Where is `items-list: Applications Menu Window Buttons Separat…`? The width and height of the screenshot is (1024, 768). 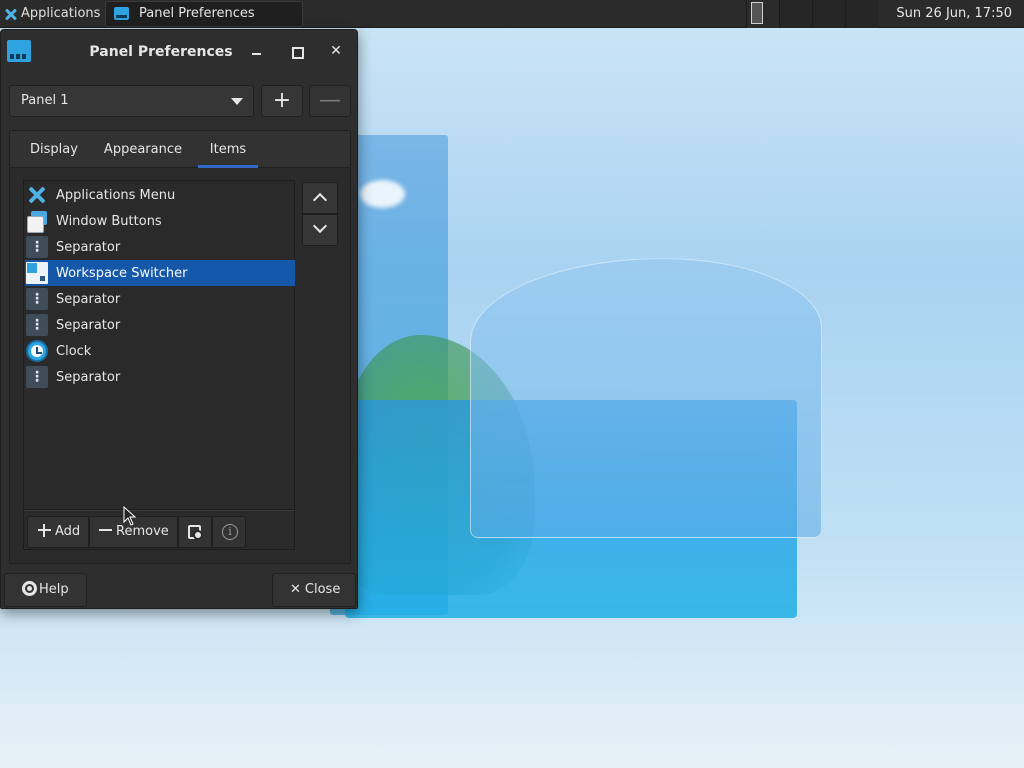
items-list: Applications Menu Window Buttons Separat… is located at coordinates (159, 345).